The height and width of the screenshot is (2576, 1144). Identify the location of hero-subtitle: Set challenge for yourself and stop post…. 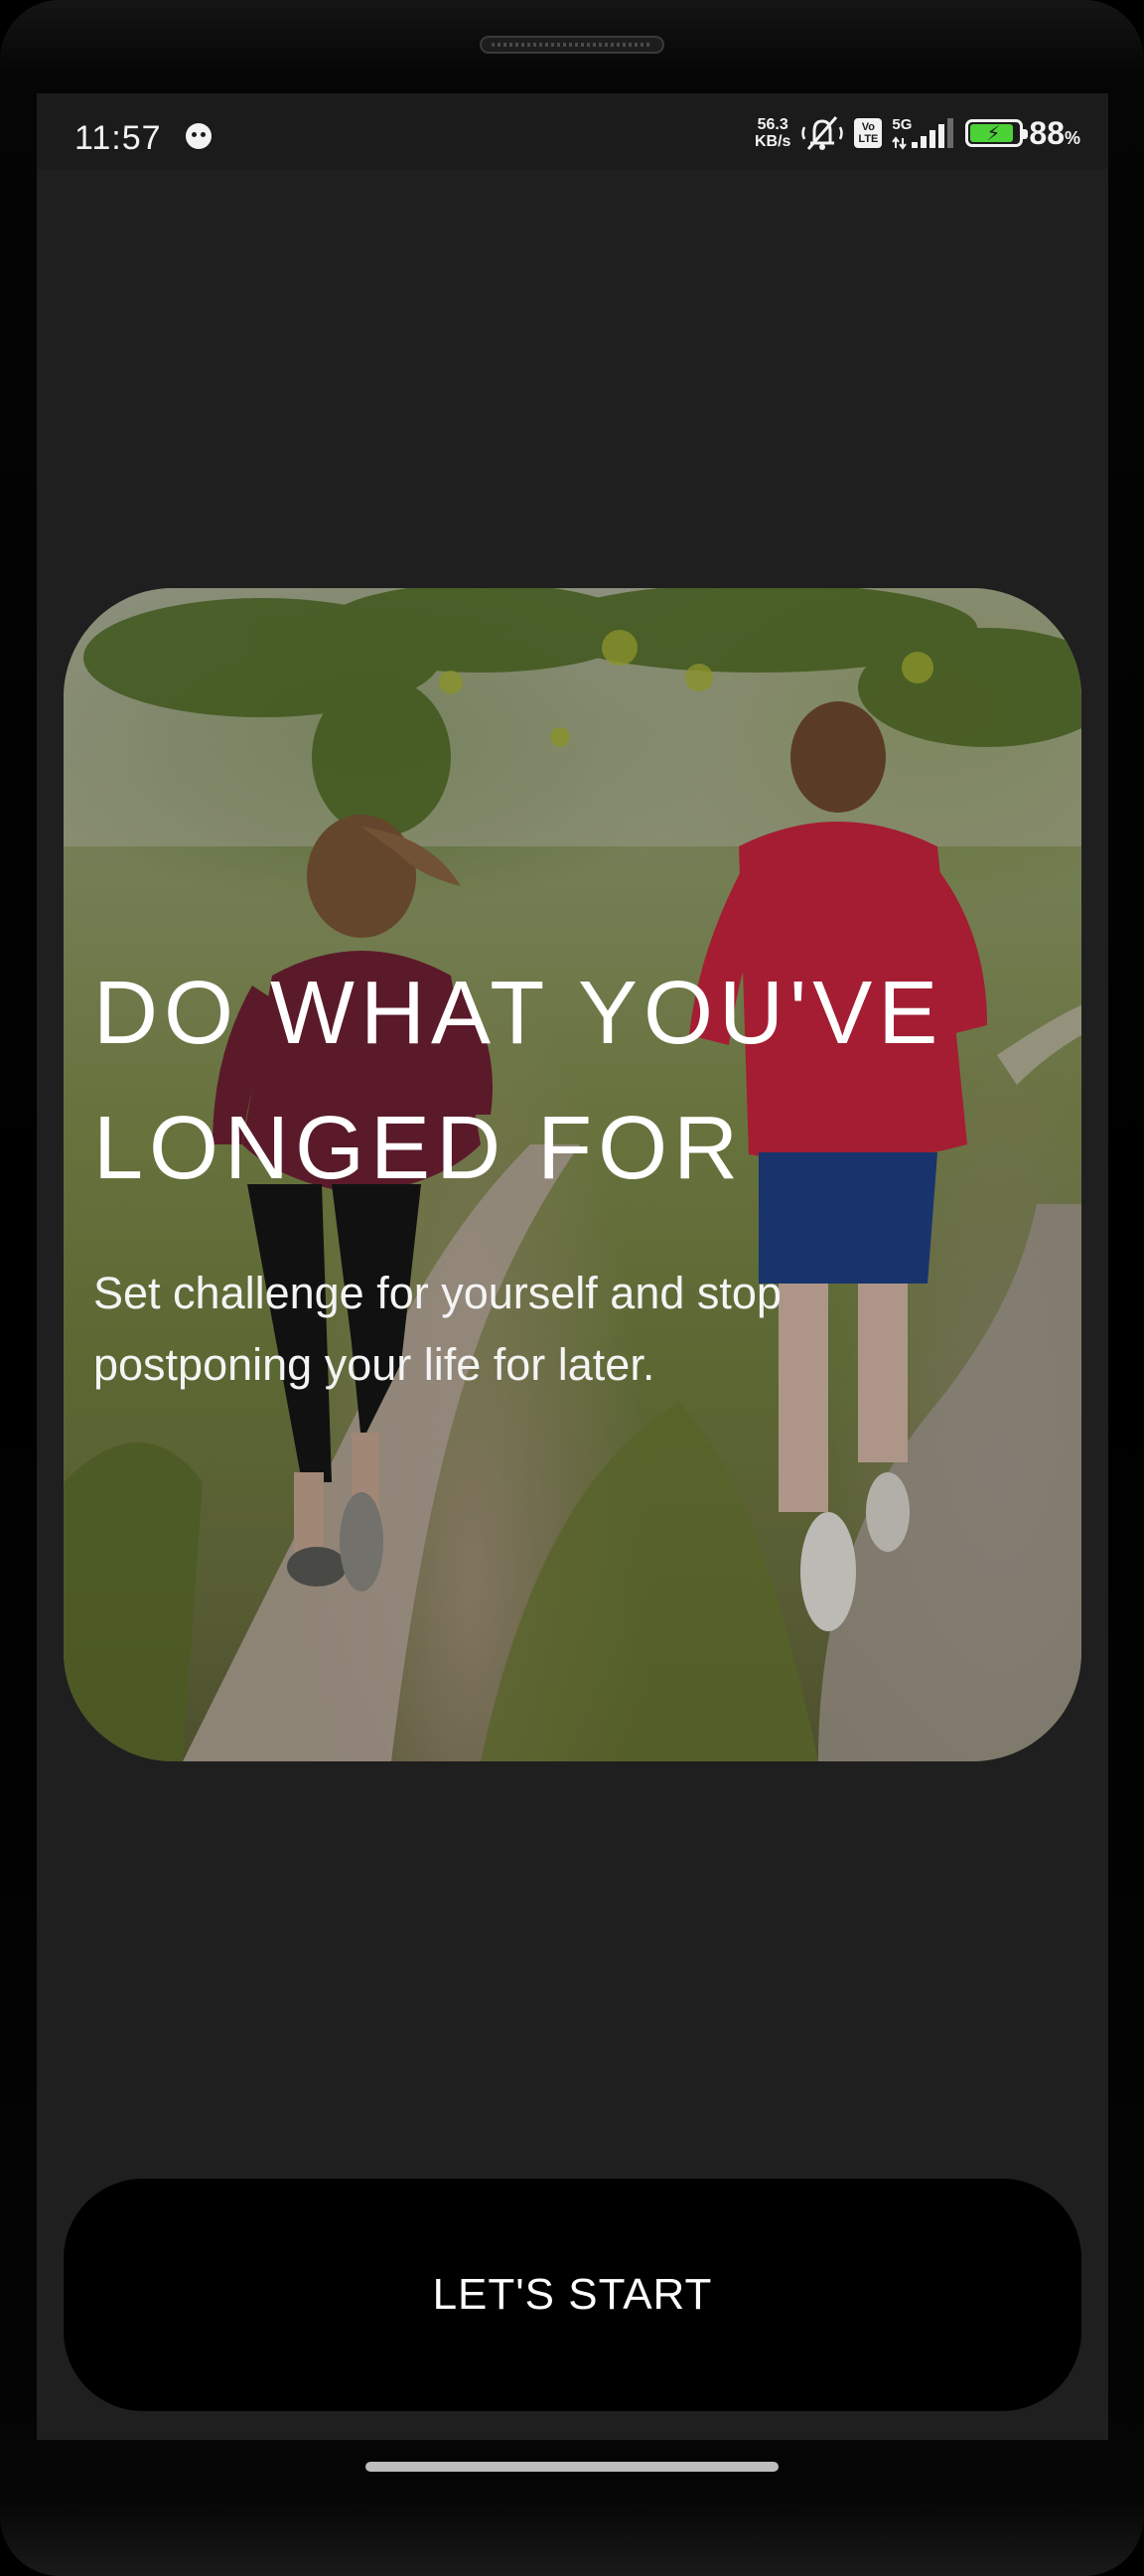
(438, 1329).